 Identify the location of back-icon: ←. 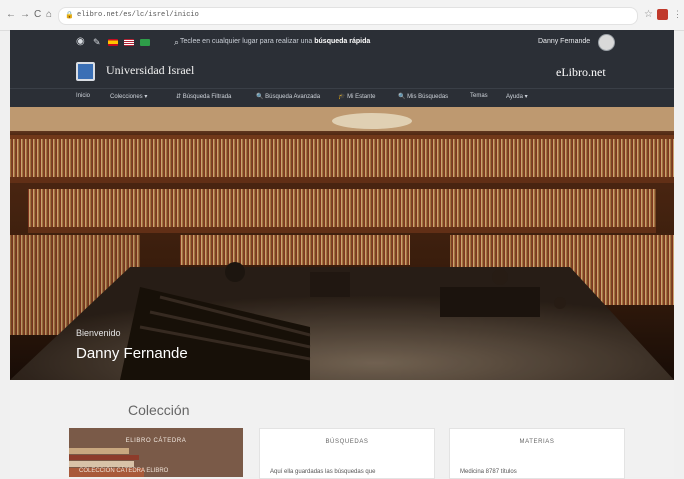
(11, 15).